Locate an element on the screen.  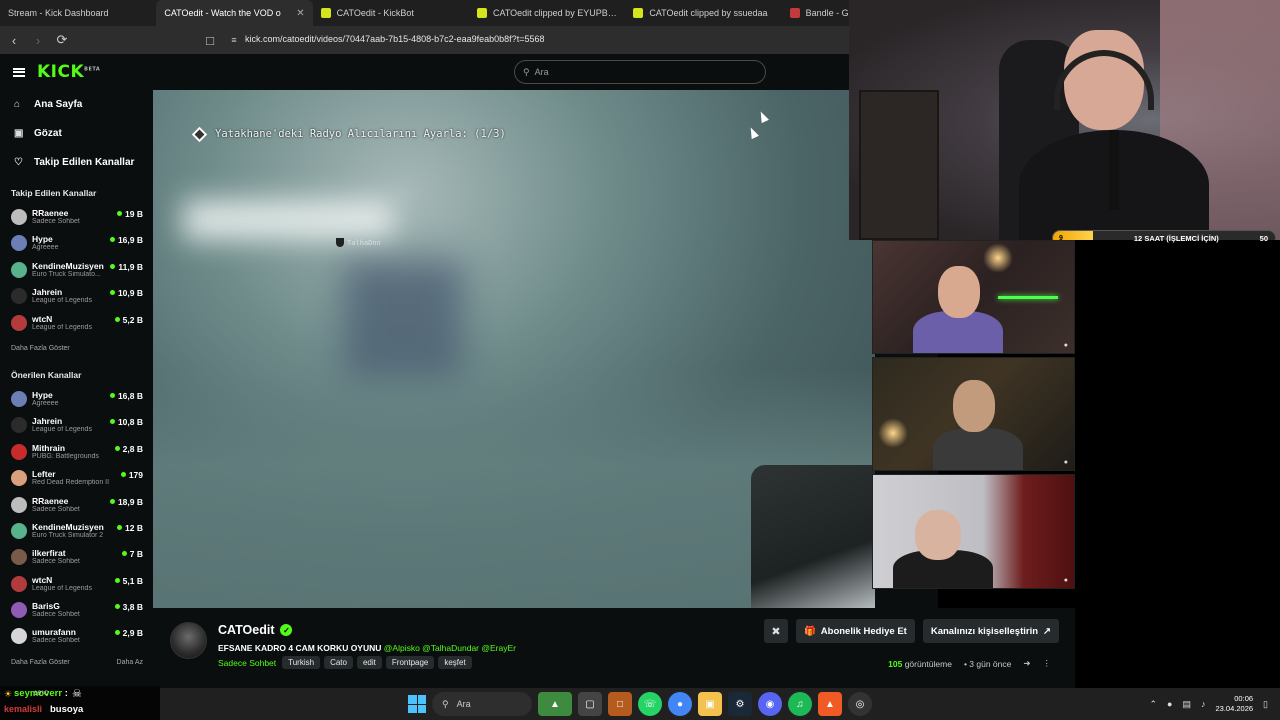
channel-list-item: umurafann Sadece Sohbet 2,9 B is located at coordinates (76, 637).